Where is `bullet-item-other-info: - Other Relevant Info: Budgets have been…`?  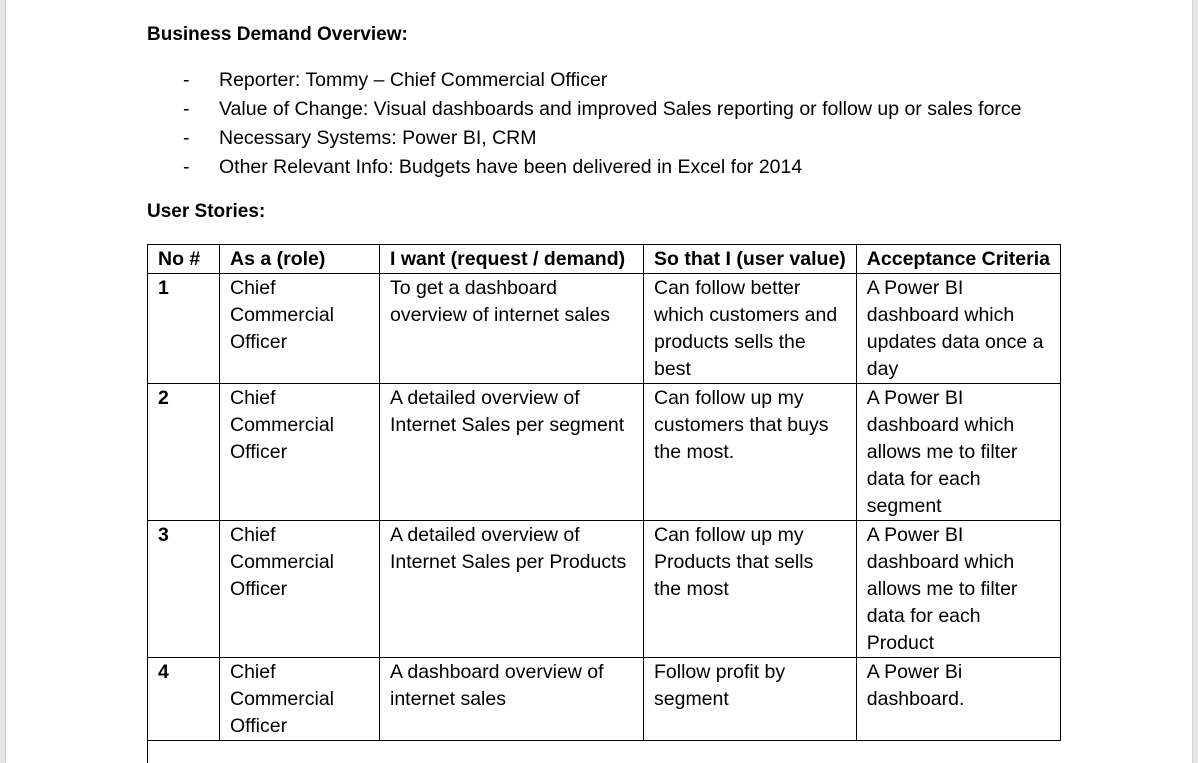 bullet-item-other-info: - Other Relevant Info: Budgets have been… is located at coordinates (612, 168).